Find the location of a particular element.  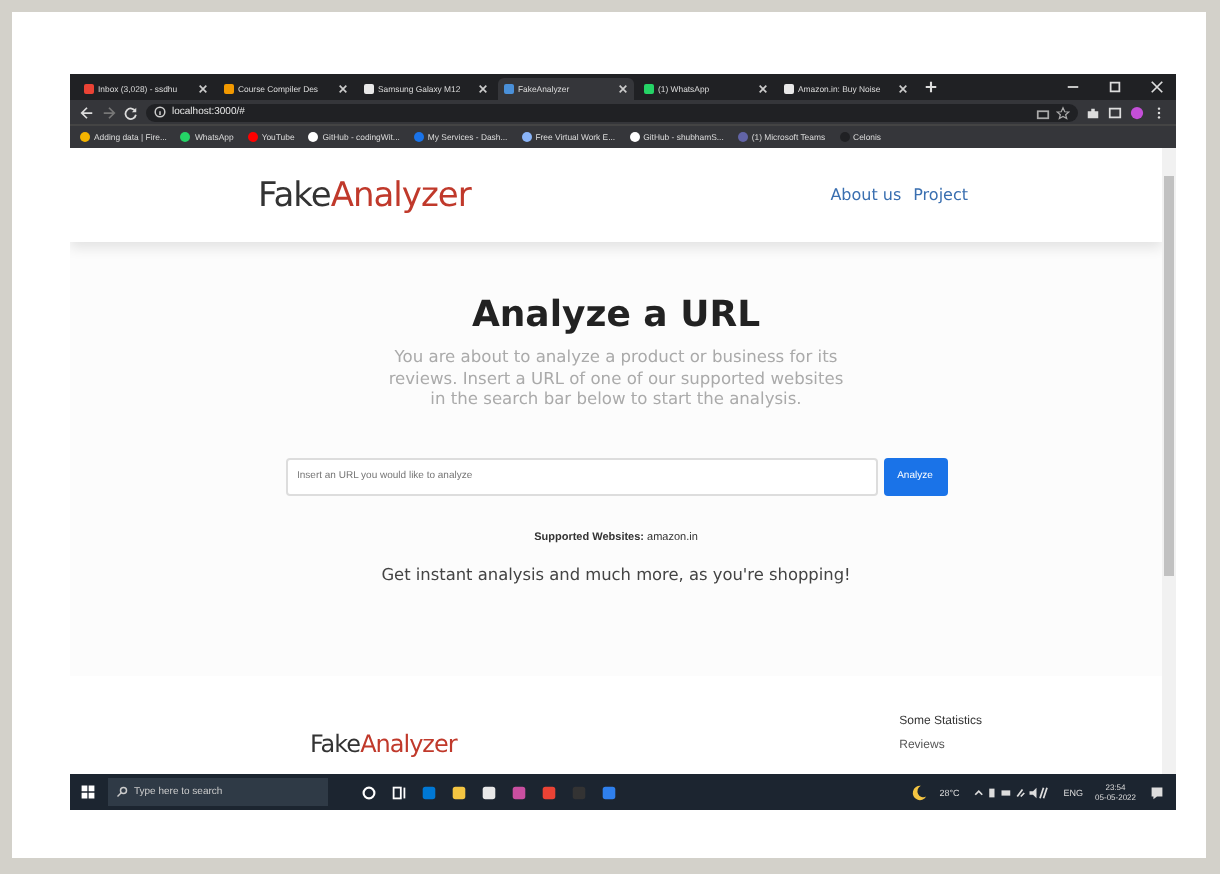

notification-icon is located at coordinates (1157, 792).